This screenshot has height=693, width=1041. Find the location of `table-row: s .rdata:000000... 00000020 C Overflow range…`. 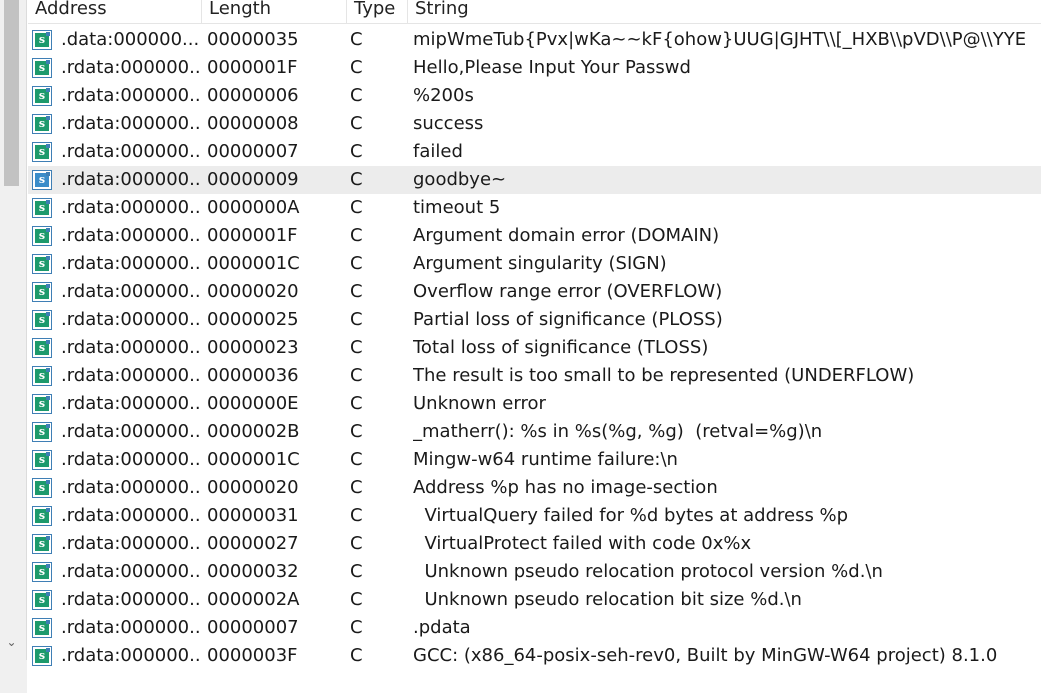

table-row: s .rdata:000000... 00000020 C Overflow range… is located at coordinates (534, 292).